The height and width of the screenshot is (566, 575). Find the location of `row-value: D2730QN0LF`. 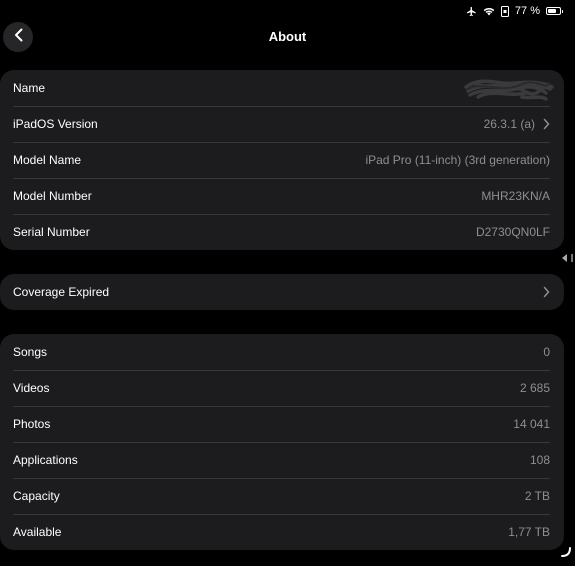

row-value: D2730QN0LF is located at coordinates (512, 232).